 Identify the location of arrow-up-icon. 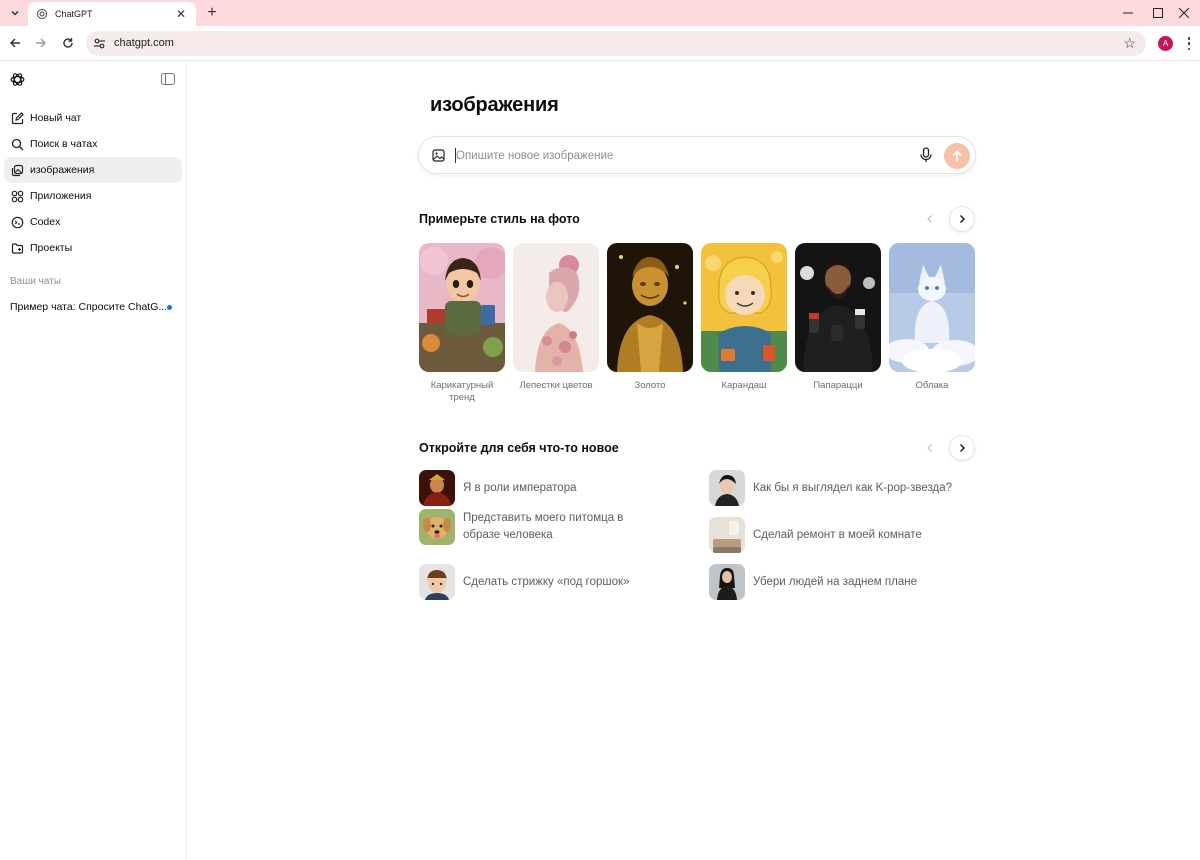
(957, 155).